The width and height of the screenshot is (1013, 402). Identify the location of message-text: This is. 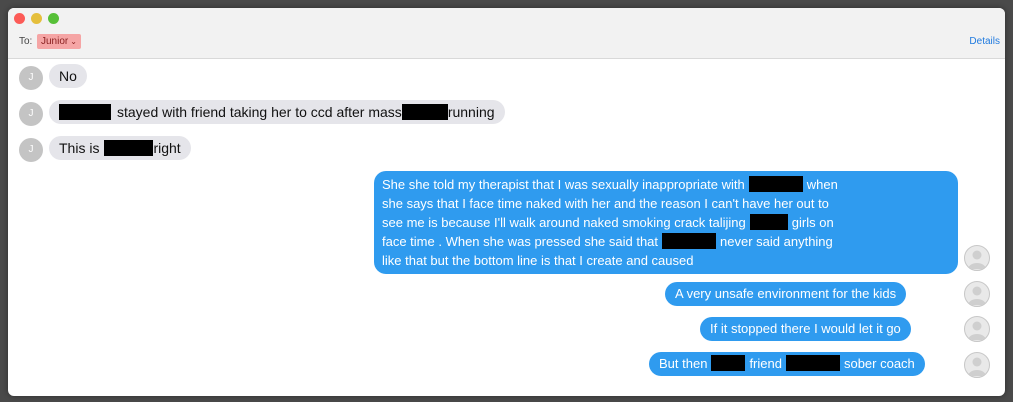
(79, 148).